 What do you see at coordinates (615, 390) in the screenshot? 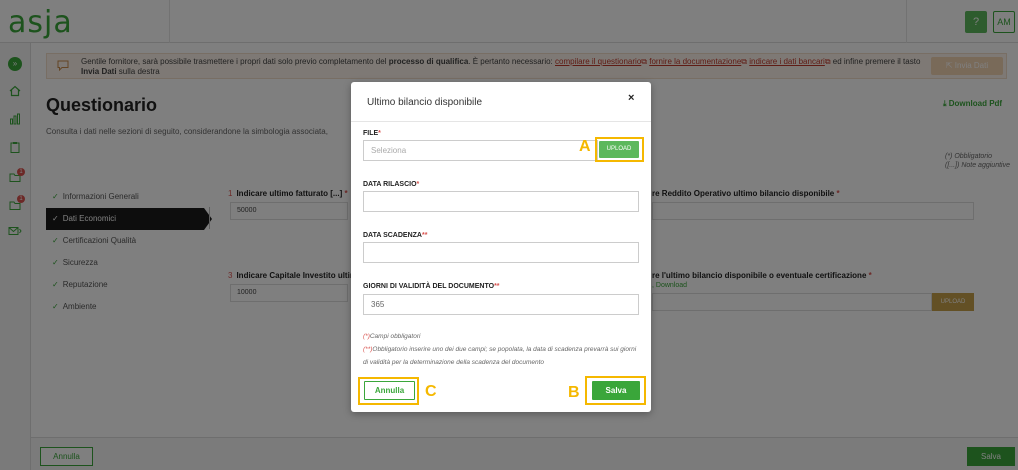
I see `callout-box-b` at bounding box center [615, 390].